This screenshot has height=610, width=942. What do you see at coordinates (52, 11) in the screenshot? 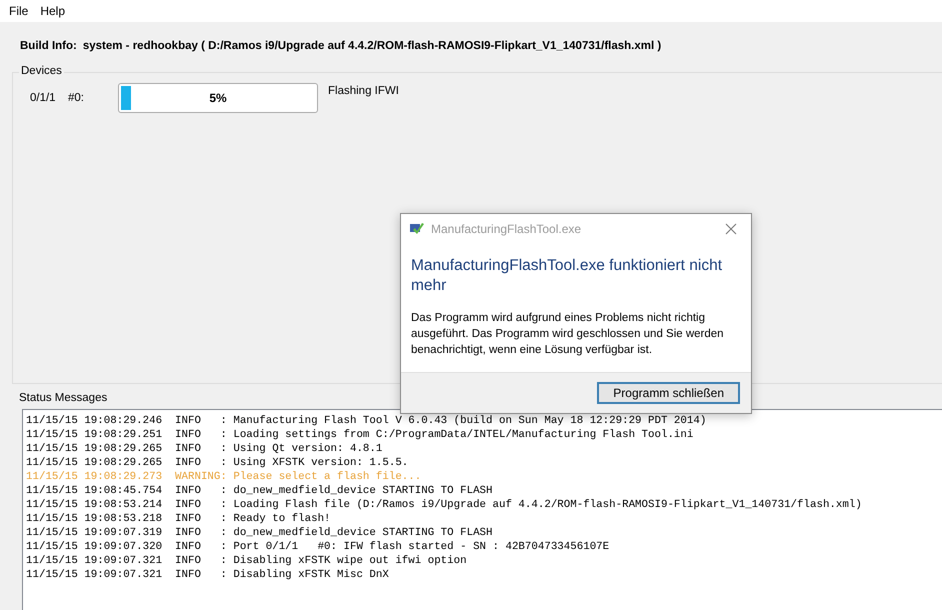
I see `menu-item: Help` at bounding box center [52, 11].